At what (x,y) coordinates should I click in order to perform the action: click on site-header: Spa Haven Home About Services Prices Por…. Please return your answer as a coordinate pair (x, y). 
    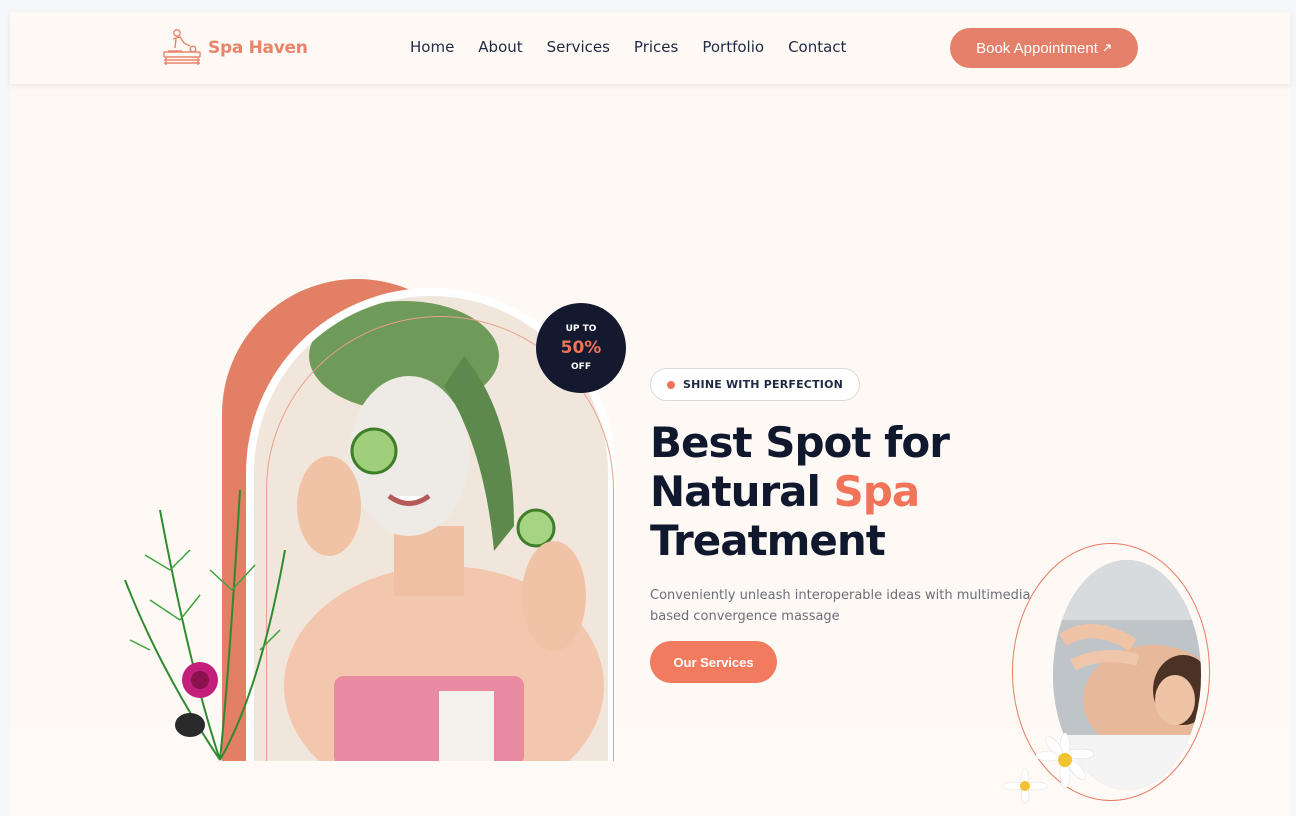
    Looking at the image, I should click on (650, 48).